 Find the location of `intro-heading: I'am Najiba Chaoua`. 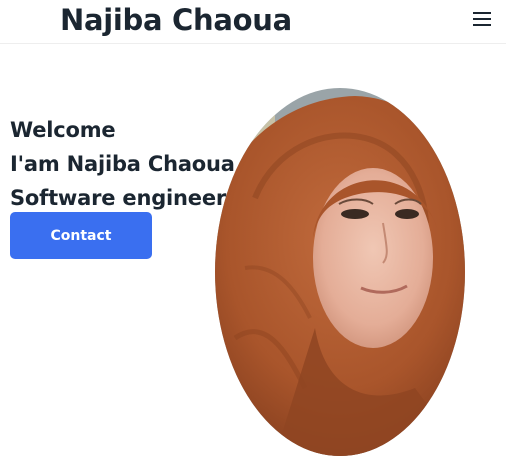

intro-heading: I'am Najiba Chaoua is located at coordinates (122, 164).